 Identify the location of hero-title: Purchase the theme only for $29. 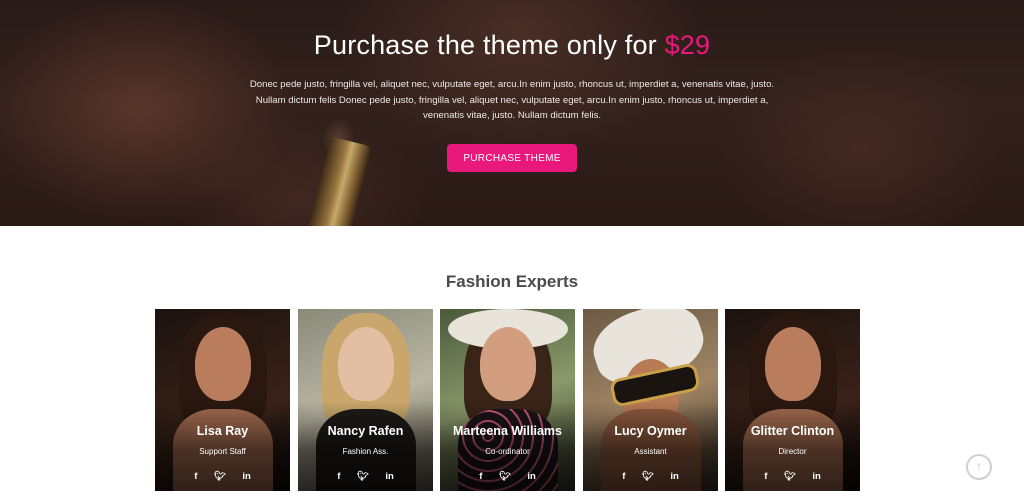
(512, 45).